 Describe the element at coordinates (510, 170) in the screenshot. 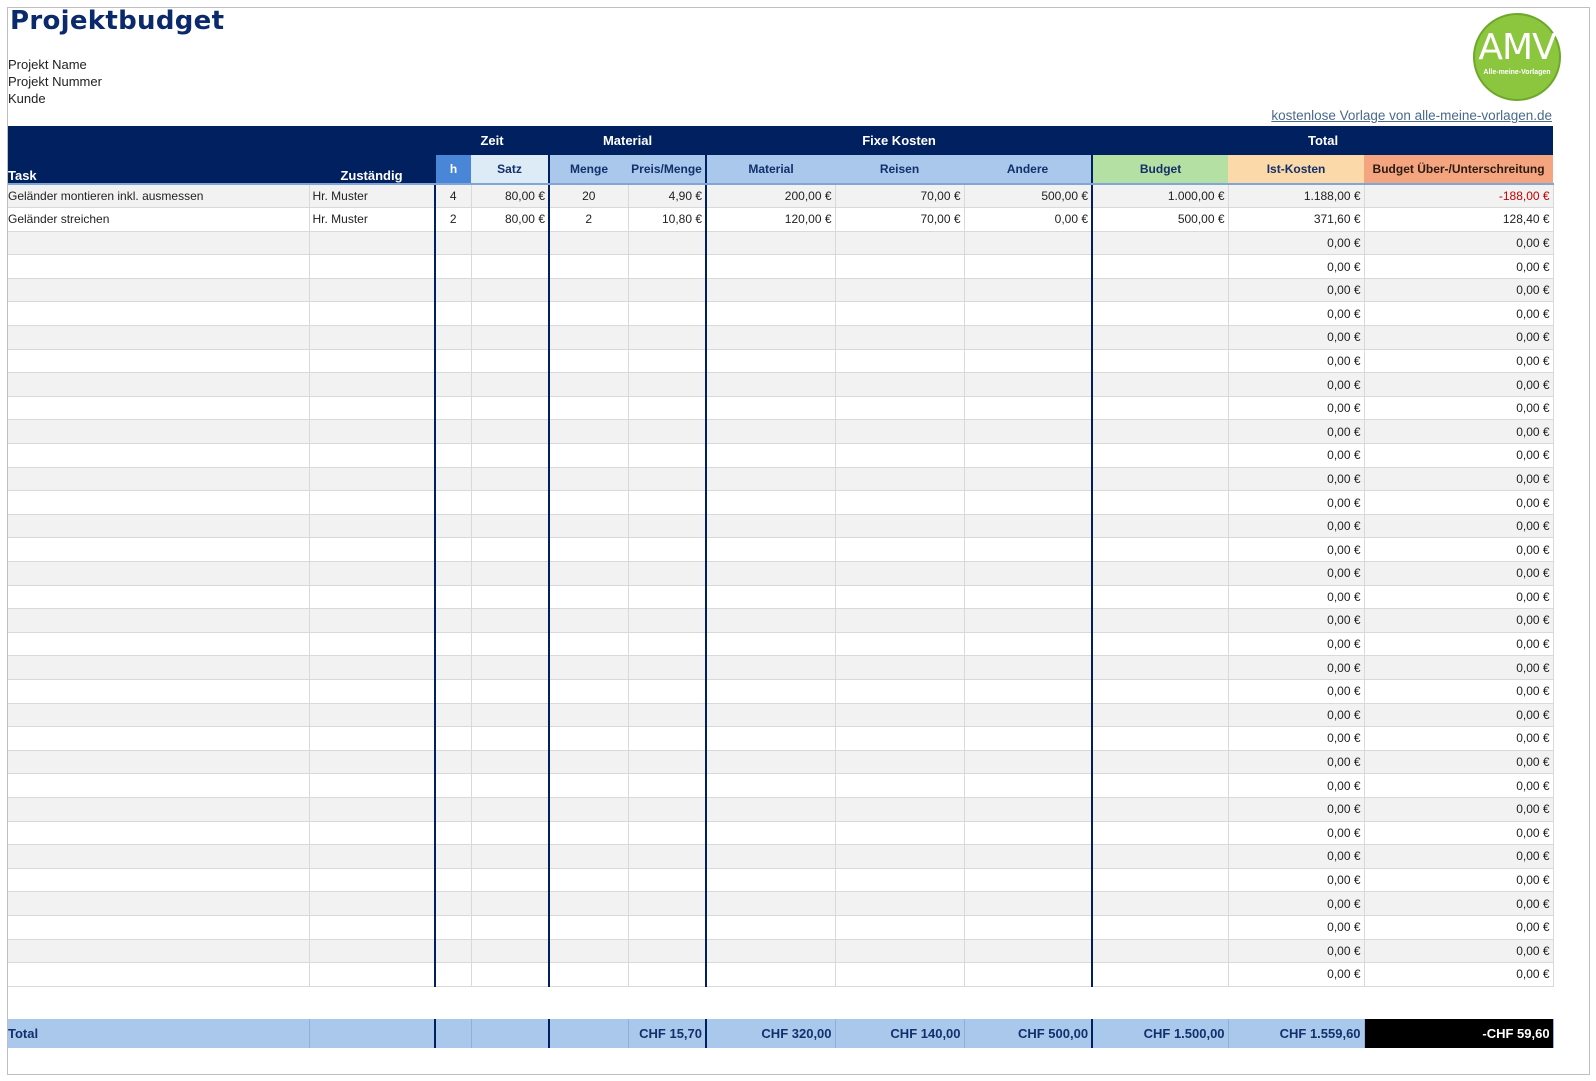

I see `col-header-satz: Satz` at that location.